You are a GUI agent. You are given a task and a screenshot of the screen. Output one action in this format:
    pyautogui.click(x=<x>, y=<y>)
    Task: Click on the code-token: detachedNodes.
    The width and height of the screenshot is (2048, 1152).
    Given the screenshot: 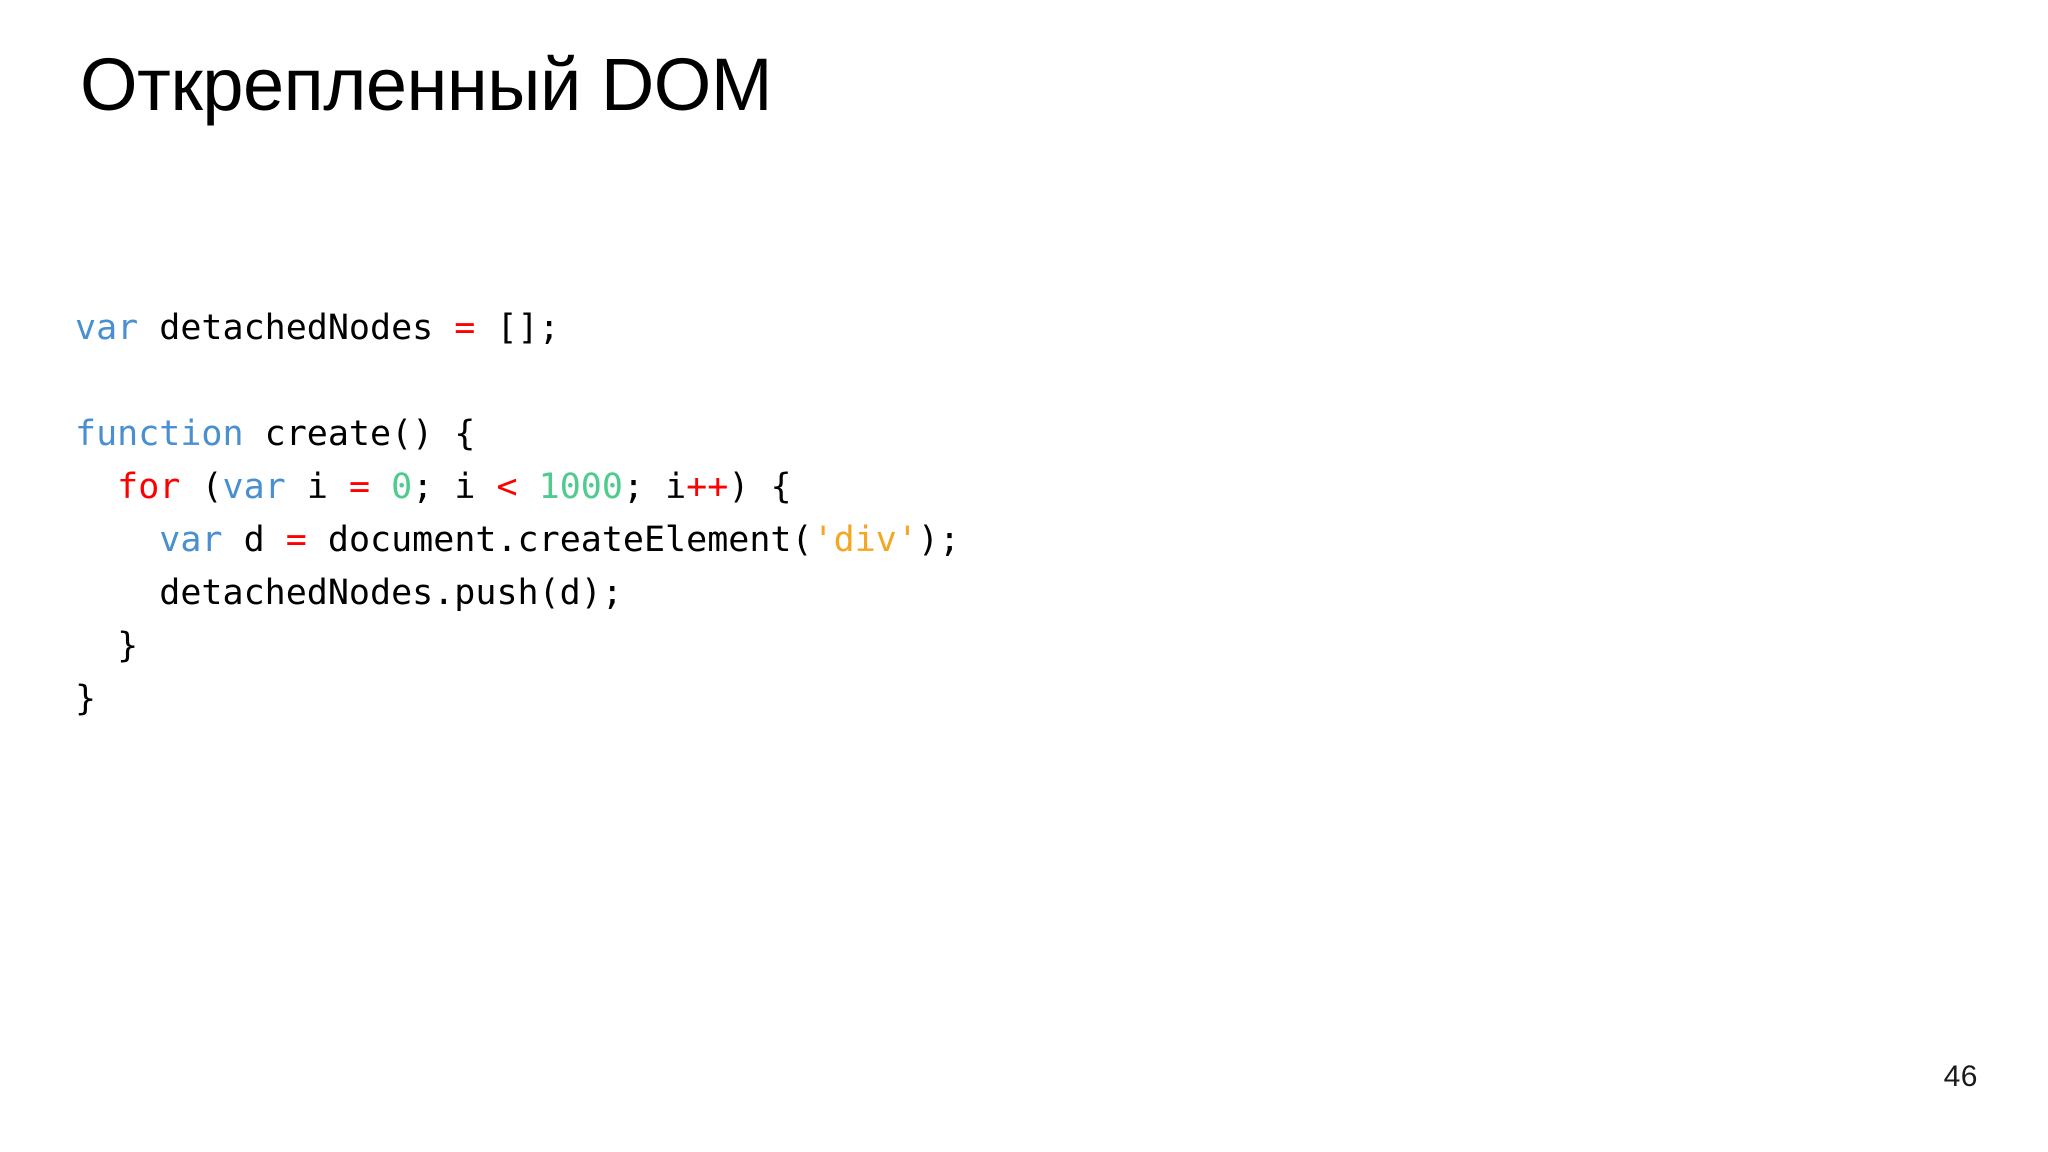 What is the action you would take?
    pyautogui.click(x=265, y=593)
    